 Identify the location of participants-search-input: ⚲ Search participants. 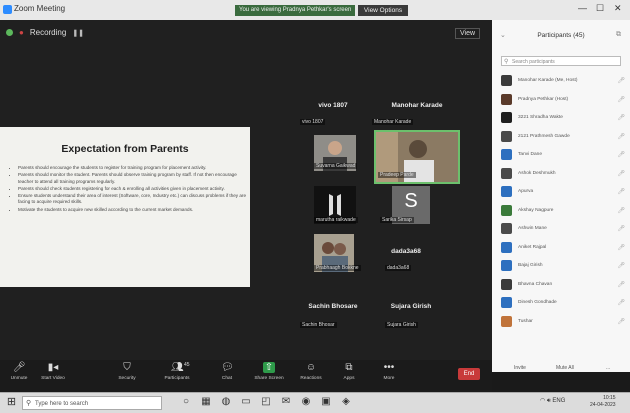
(561, 61).